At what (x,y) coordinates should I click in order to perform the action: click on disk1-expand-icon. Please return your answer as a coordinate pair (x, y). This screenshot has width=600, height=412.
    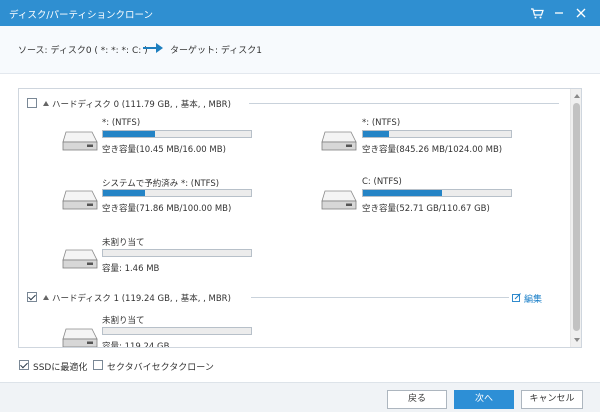
    Looking at the image, I should click on (46, 297).